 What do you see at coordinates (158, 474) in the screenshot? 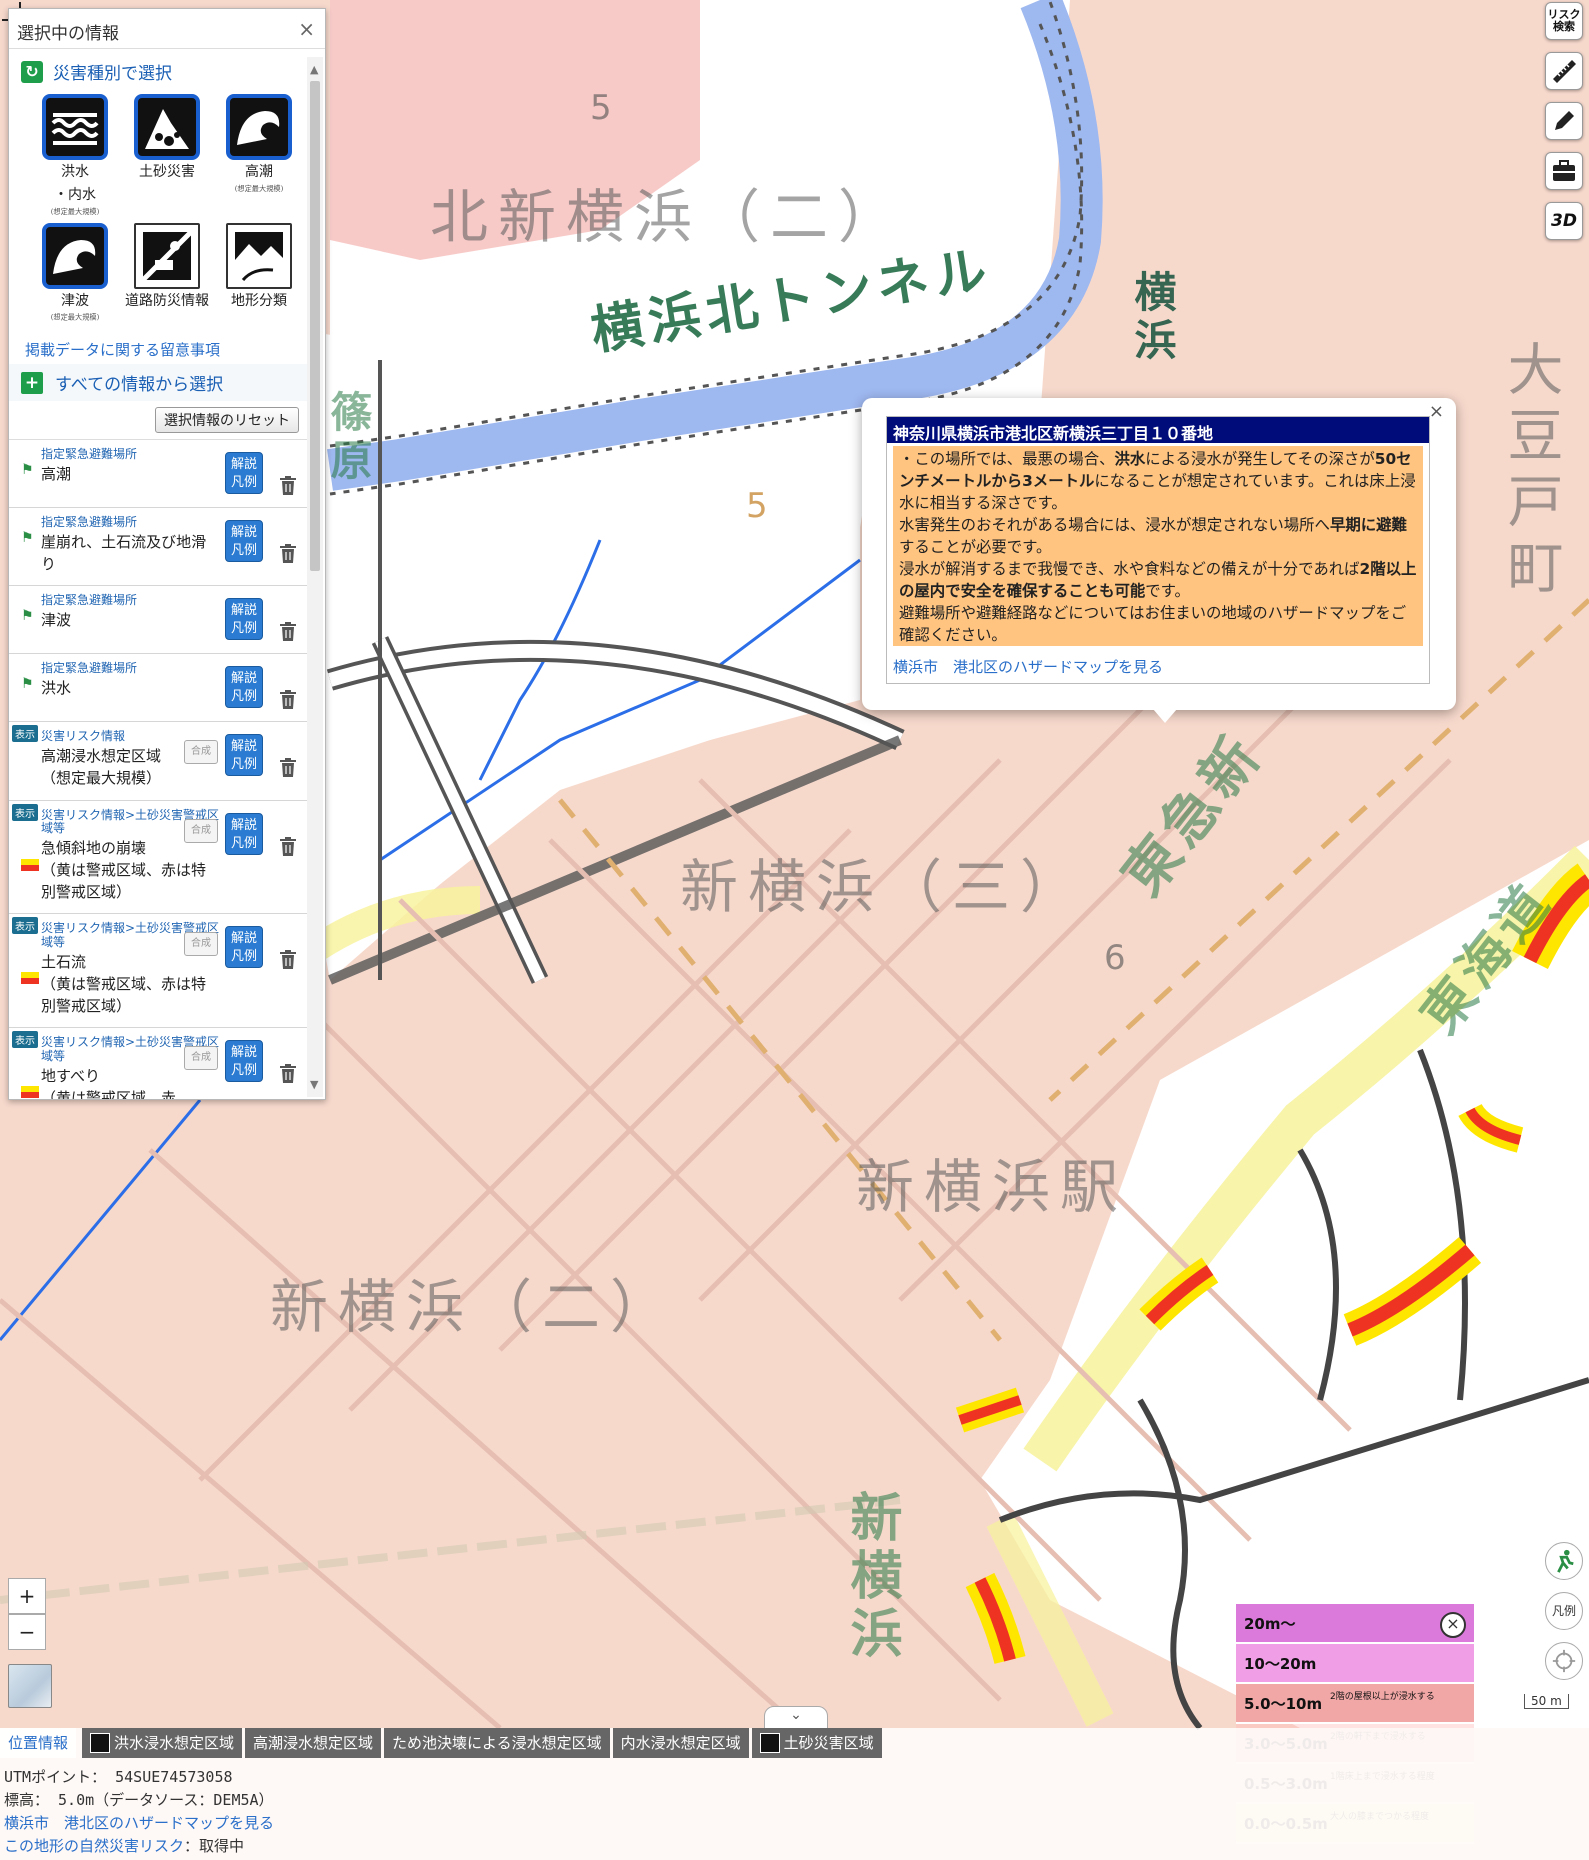
I see `layer-item: ⚑ 指定緊急避難場所 高潮 解説 凡例` at bounding box center [158, 474].